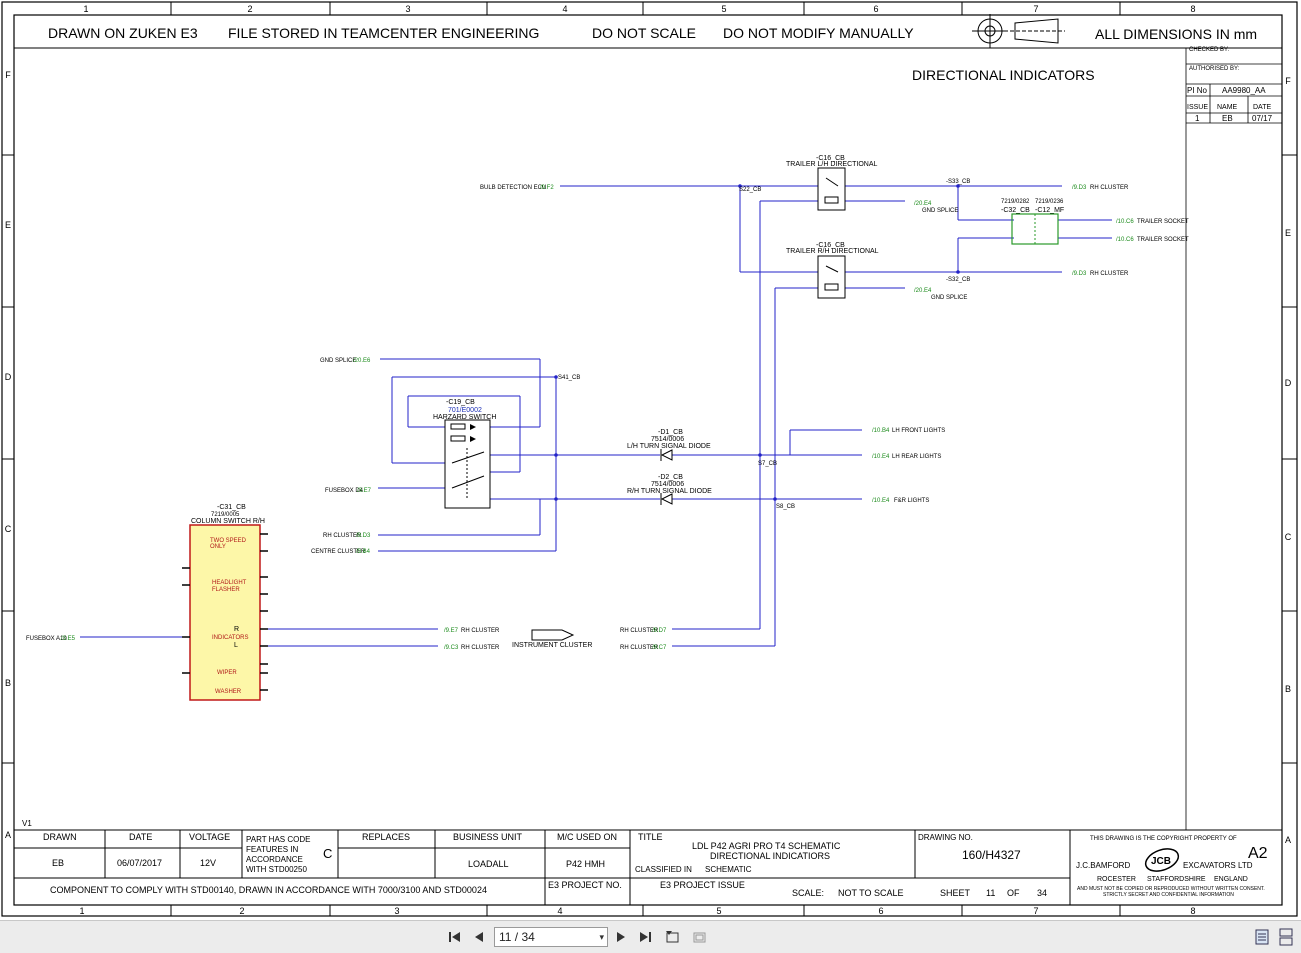 The width and height of the screenshot is (1301, 953). What do you see at coordinates (479, 937) in the screenshot?
I see `previous-page-icon` at bounding box center [479, 937].